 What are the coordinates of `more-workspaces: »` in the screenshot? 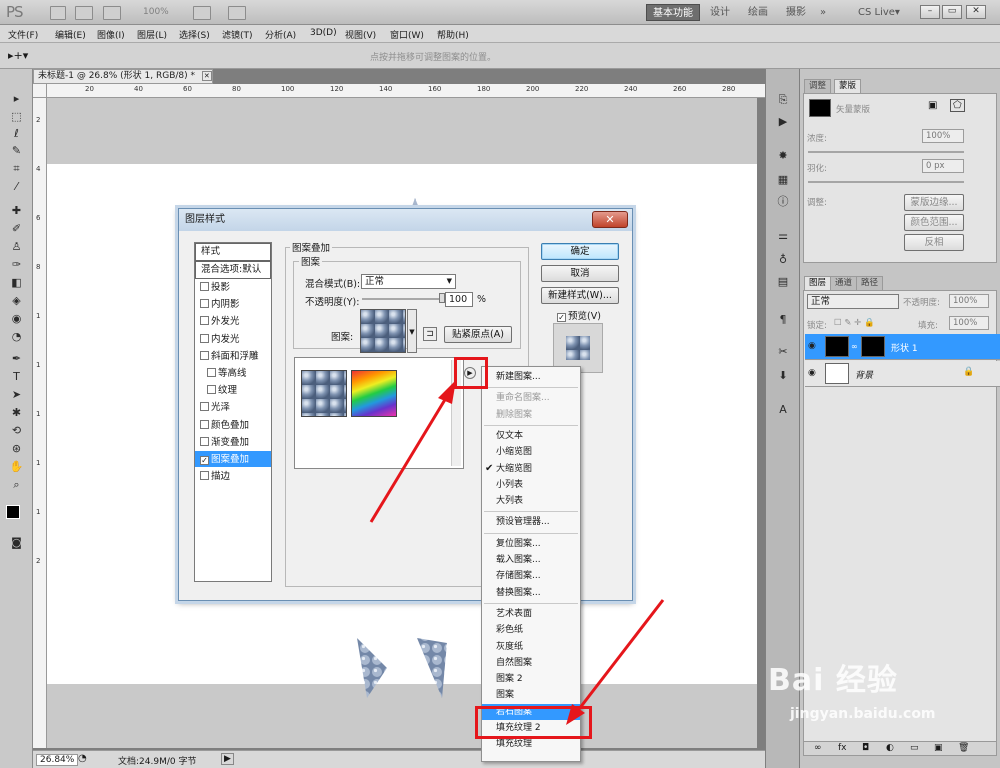 It's located at (823, 12).